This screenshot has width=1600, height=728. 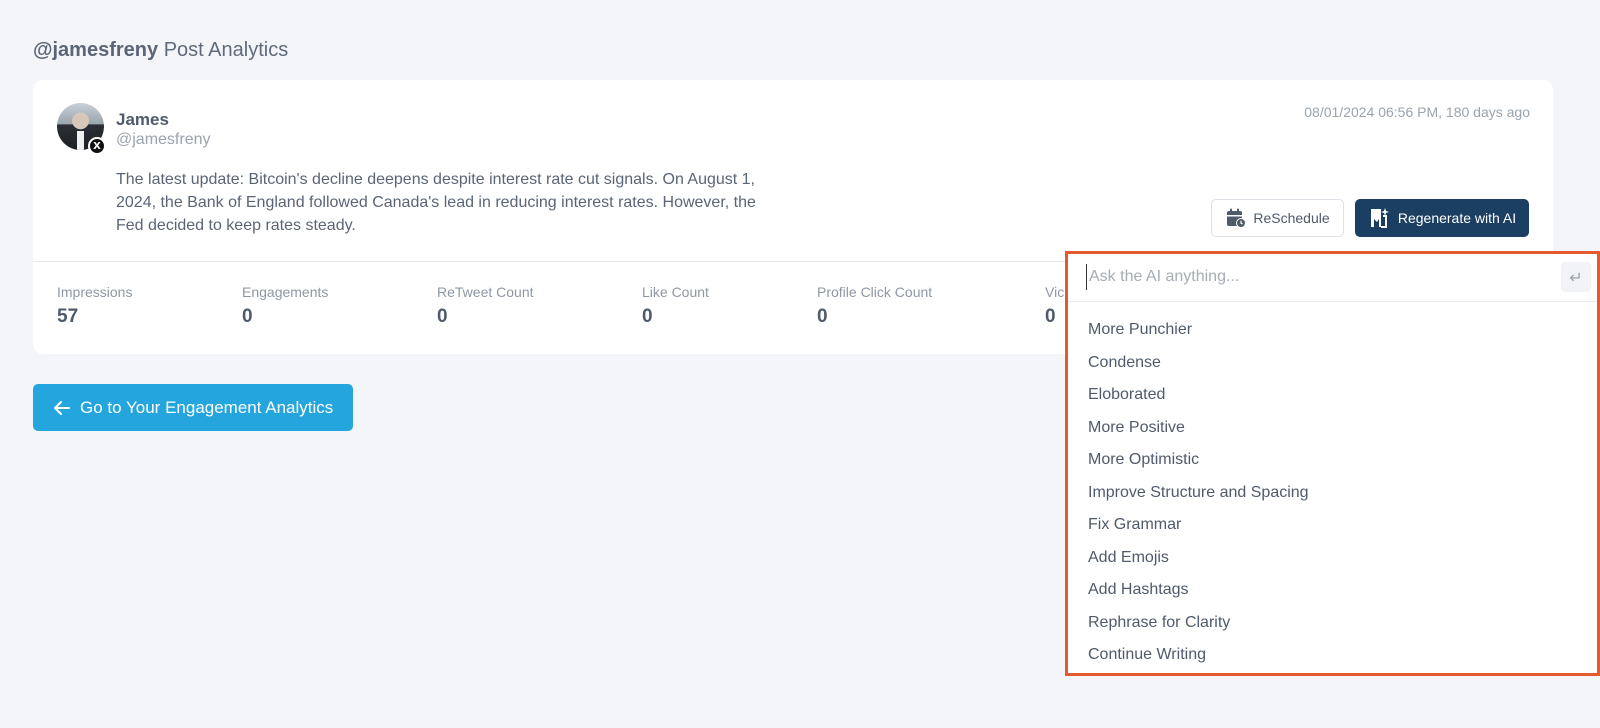 I want to click on ai-option: Continue Writing, so click(x=1332, y=655).